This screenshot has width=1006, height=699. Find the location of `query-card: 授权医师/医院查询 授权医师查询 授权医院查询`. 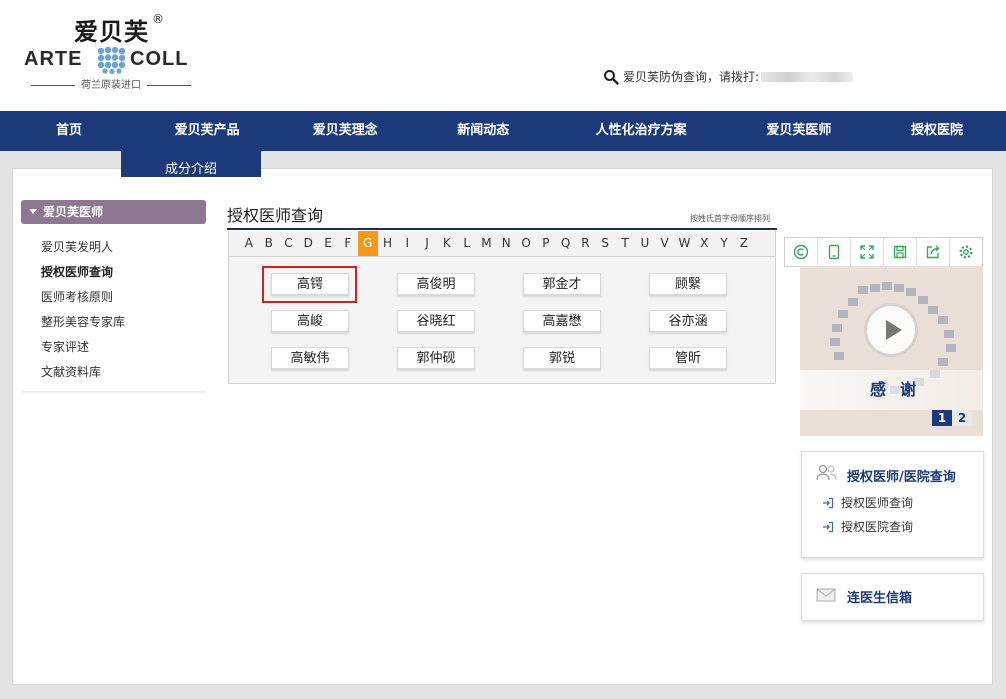

query-card: 授权医师/医院查询 授权医师查询 授权医院查询 is located at coordinates (892, 504).